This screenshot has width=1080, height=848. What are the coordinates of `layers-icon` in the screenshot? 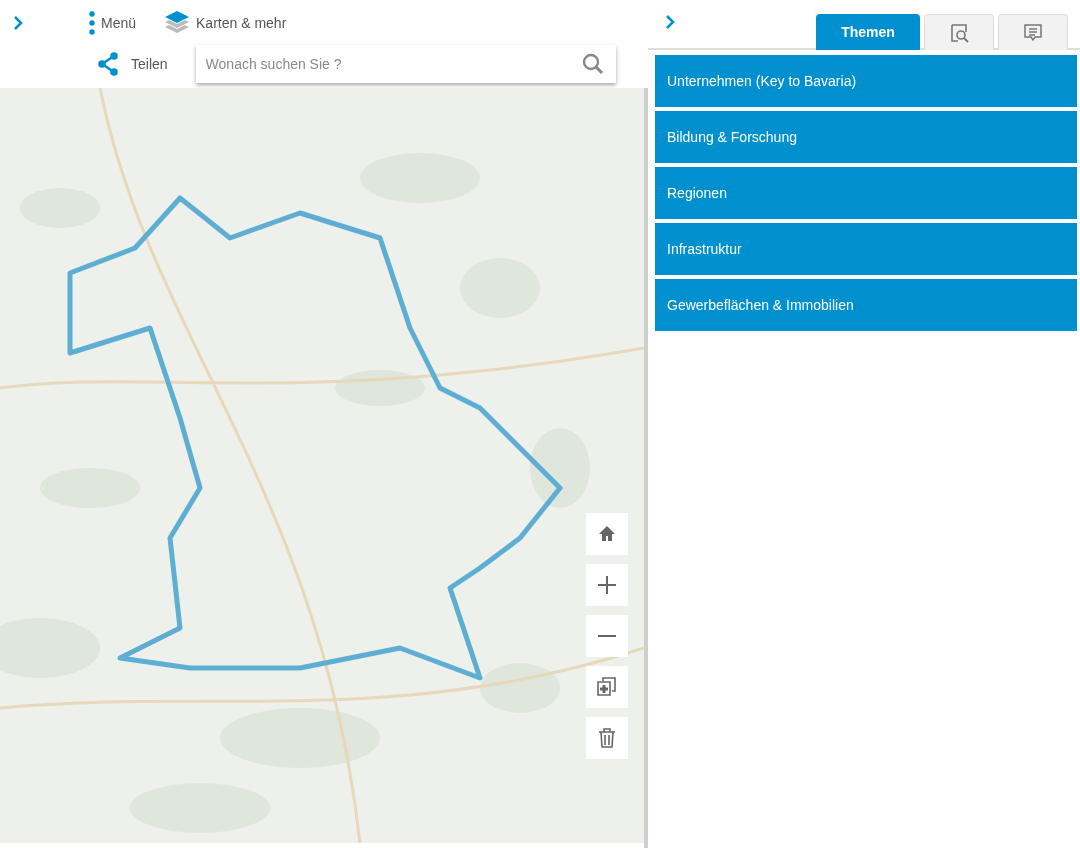 It's located at (177, 23).